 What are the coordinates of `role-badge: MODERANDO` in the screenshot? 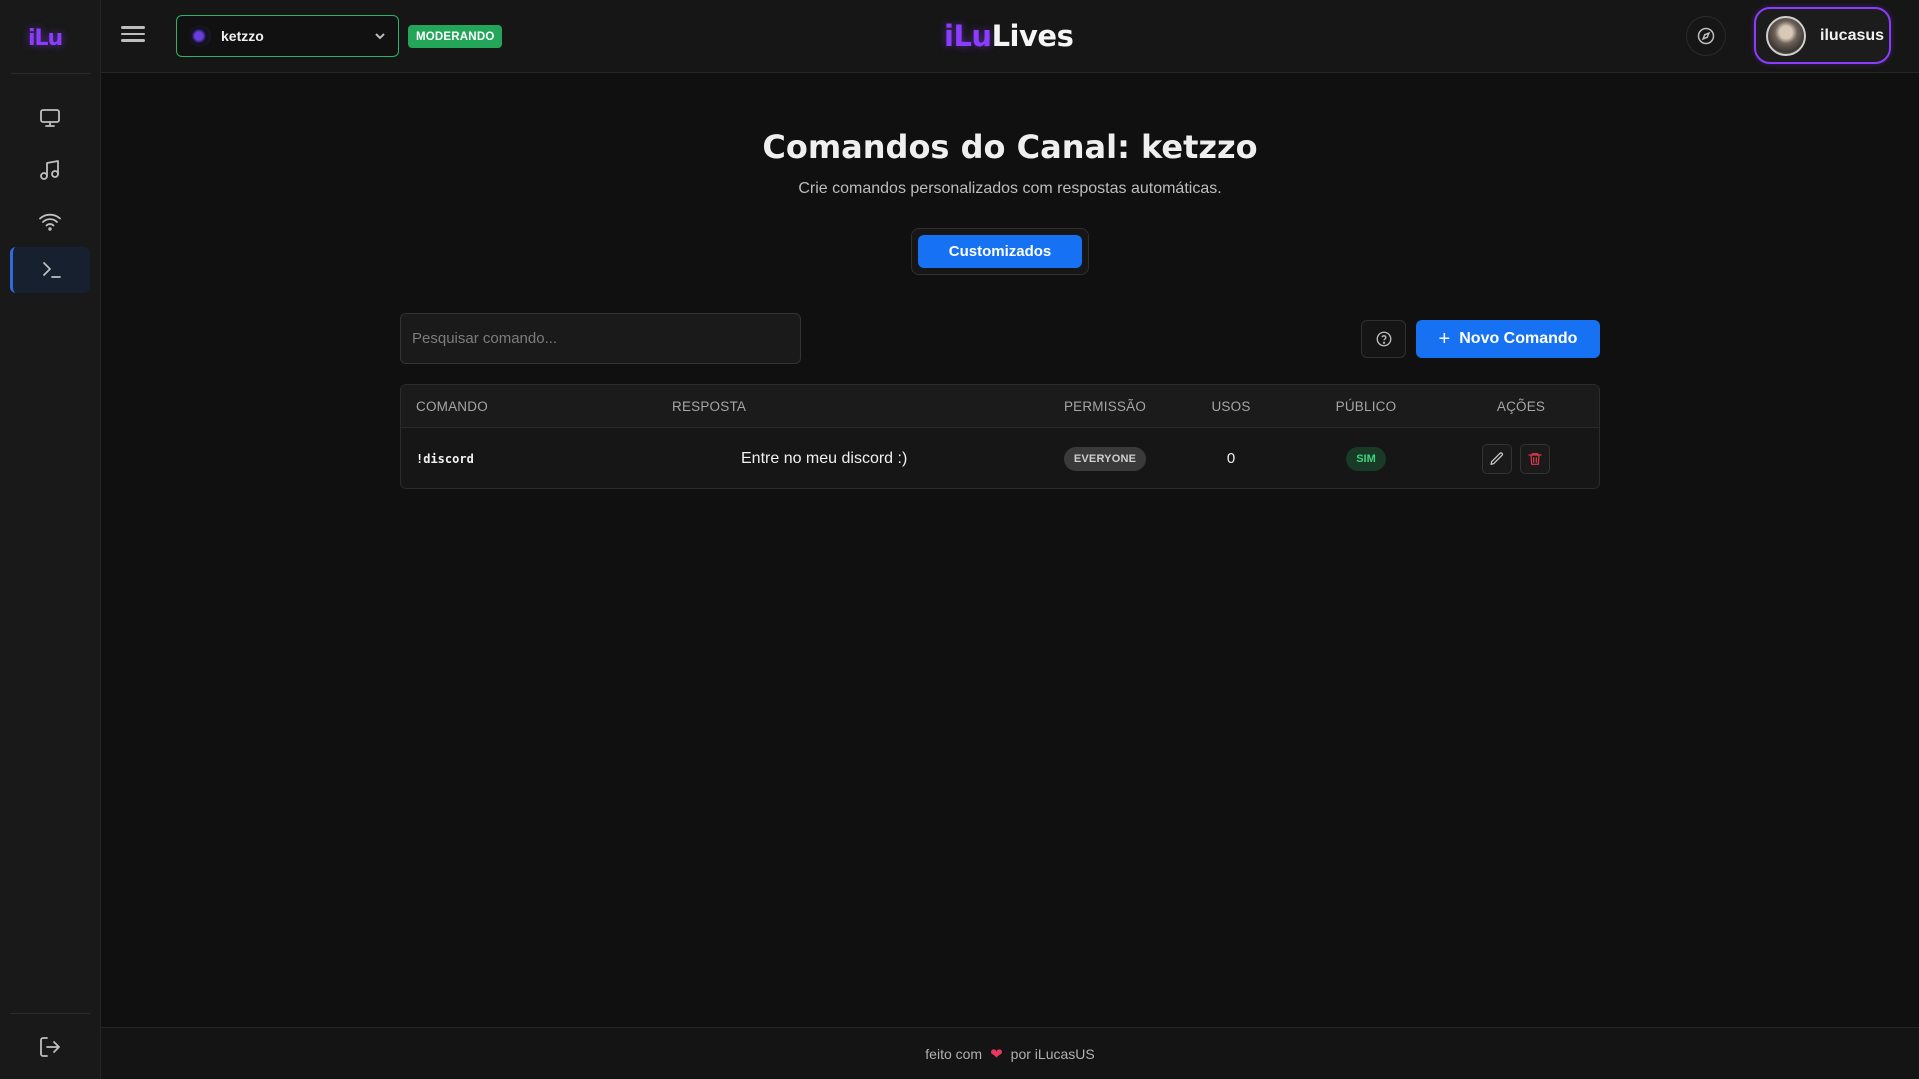 It's located at (455, 36).